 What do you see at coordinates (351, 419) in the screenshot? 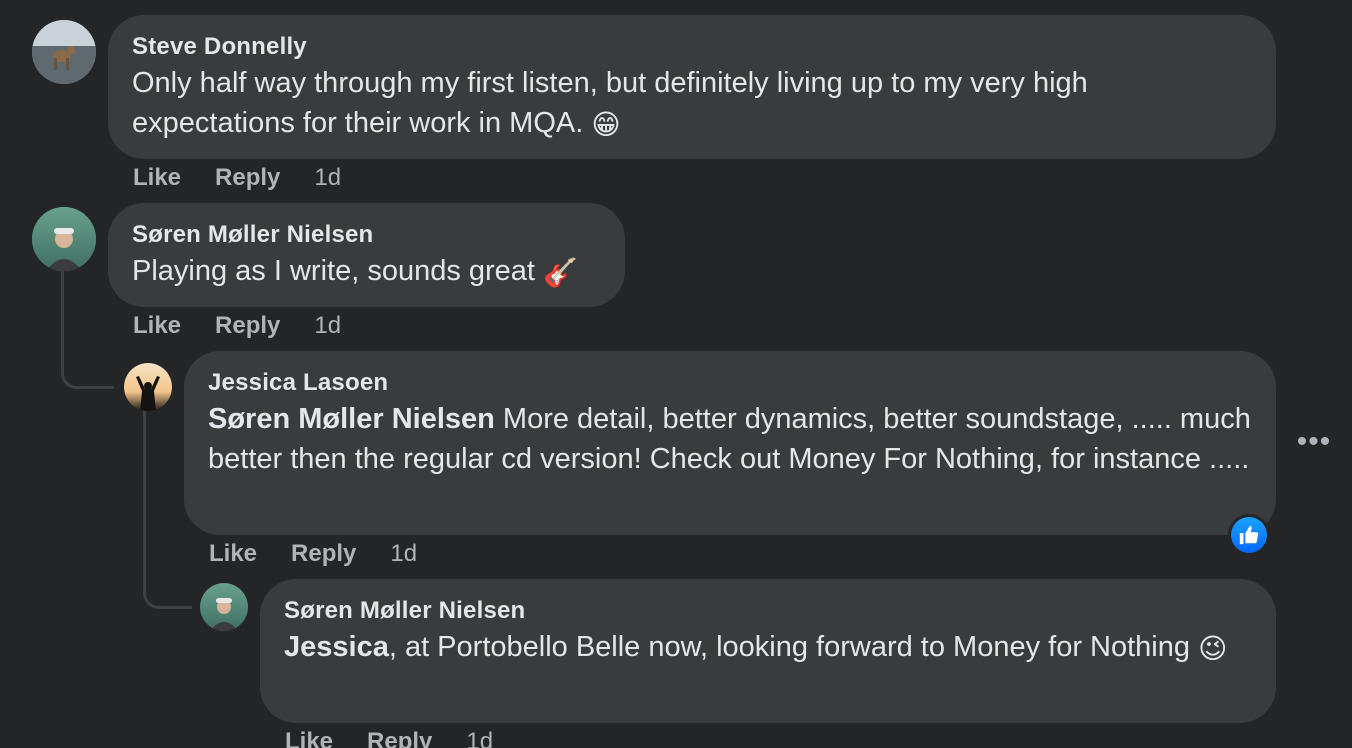
I see `mention-link: Søren Møller Nielsen` at bounding box center [351, 419].